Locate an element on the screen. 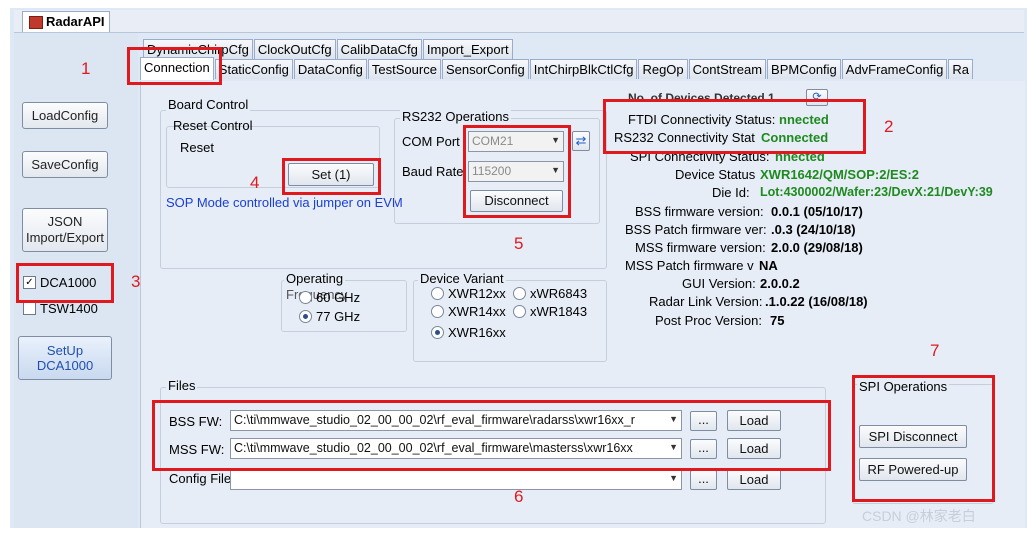 The image size is (1027, 533). rs232-title: RS232 Operations is located at coordinates (455, 116).